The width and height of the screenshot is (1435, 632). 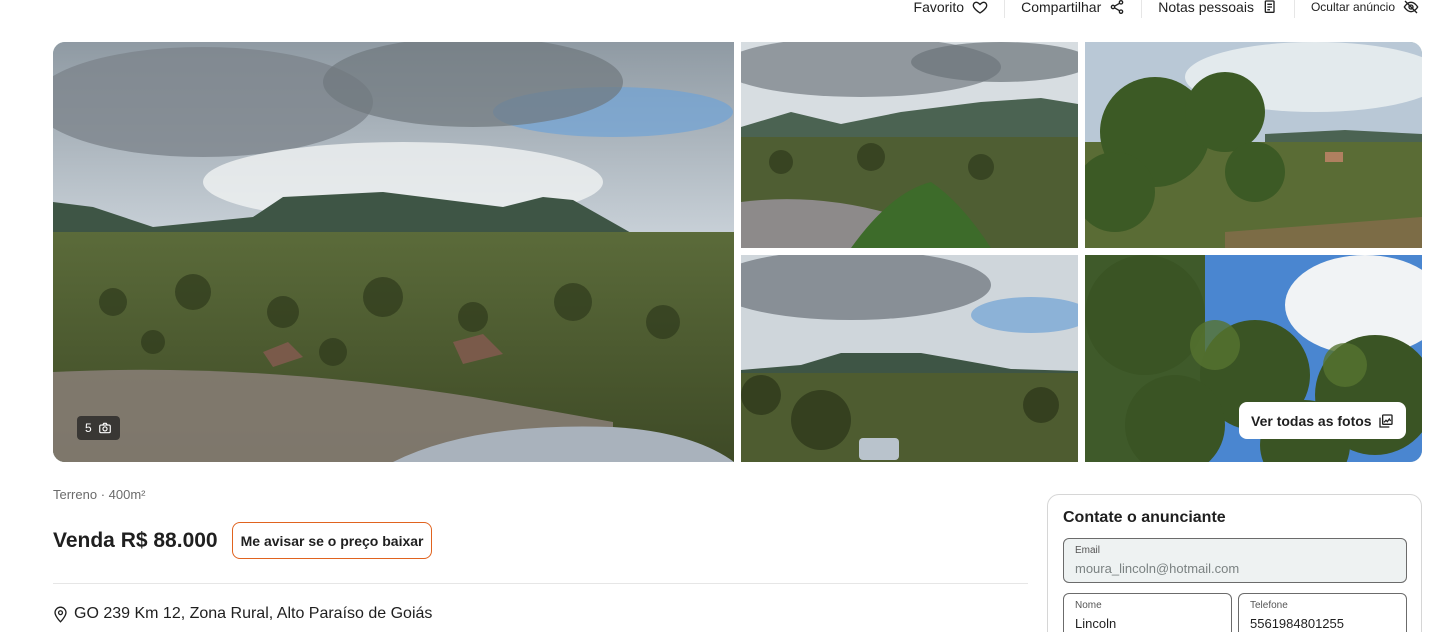 What do you see at coordinates (1206, 7) in the screenshot?
I see `notes-label: Notas pessoais` at bounding box center [1206, 7].